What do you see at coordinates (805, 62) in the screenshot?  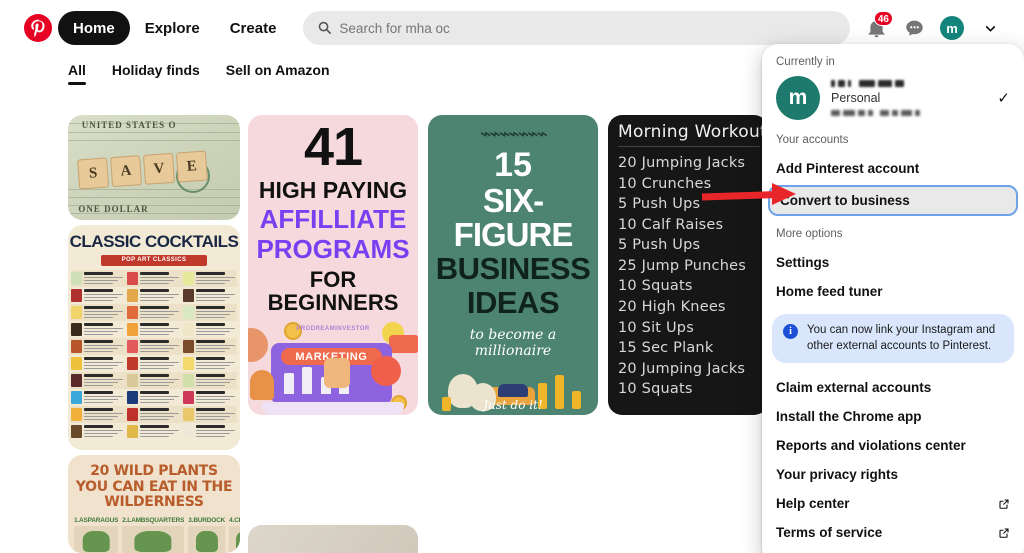 I see `currently-in-label: Currently in` at bounding box center [805, 62].